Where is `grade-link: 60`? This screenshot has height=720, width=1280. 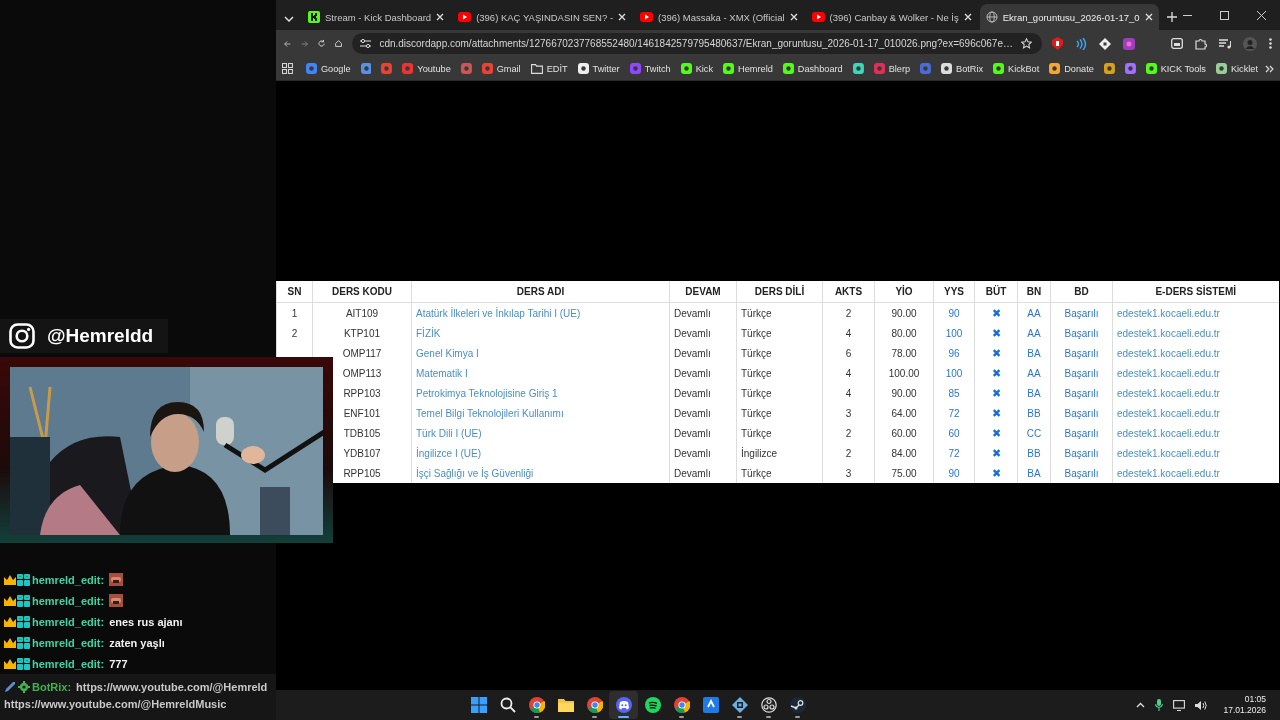
grade-link: 60 is located at coordinates (954, 433).